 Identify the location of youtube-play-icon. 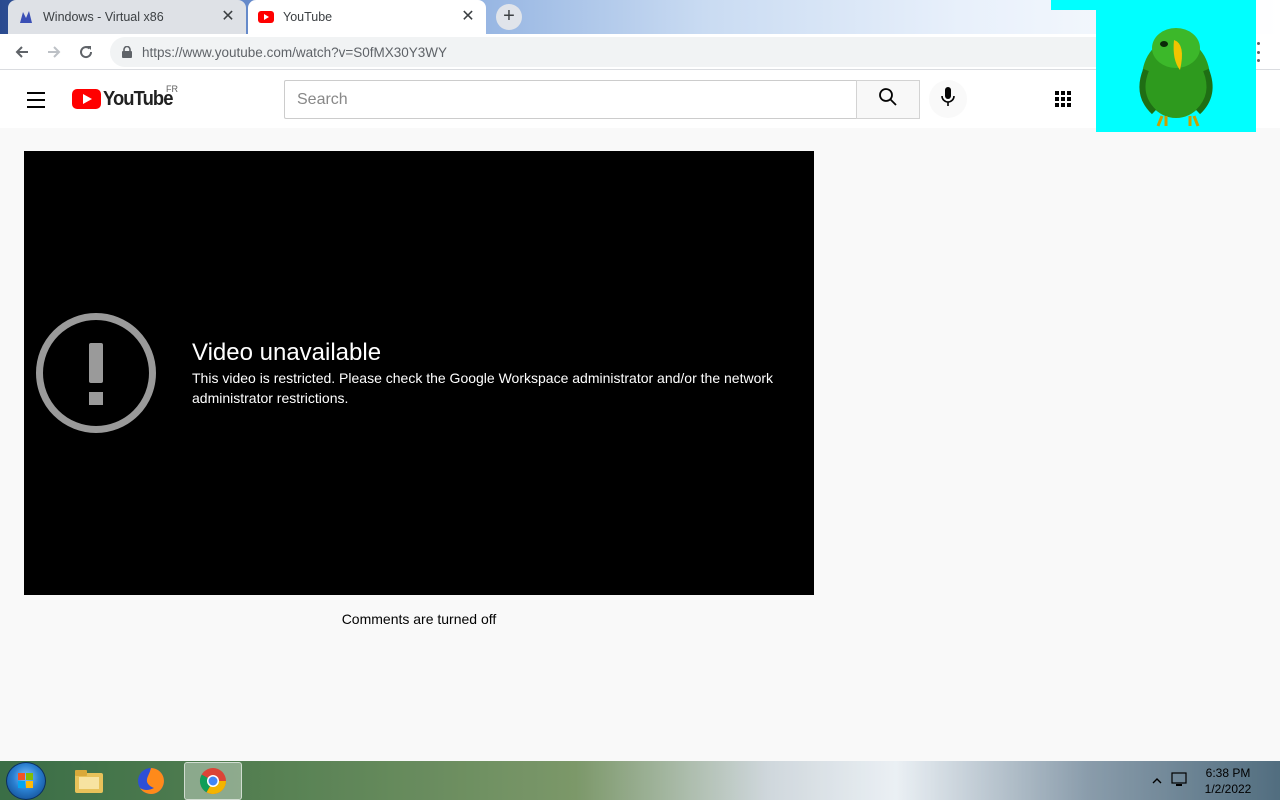
(86, 99).